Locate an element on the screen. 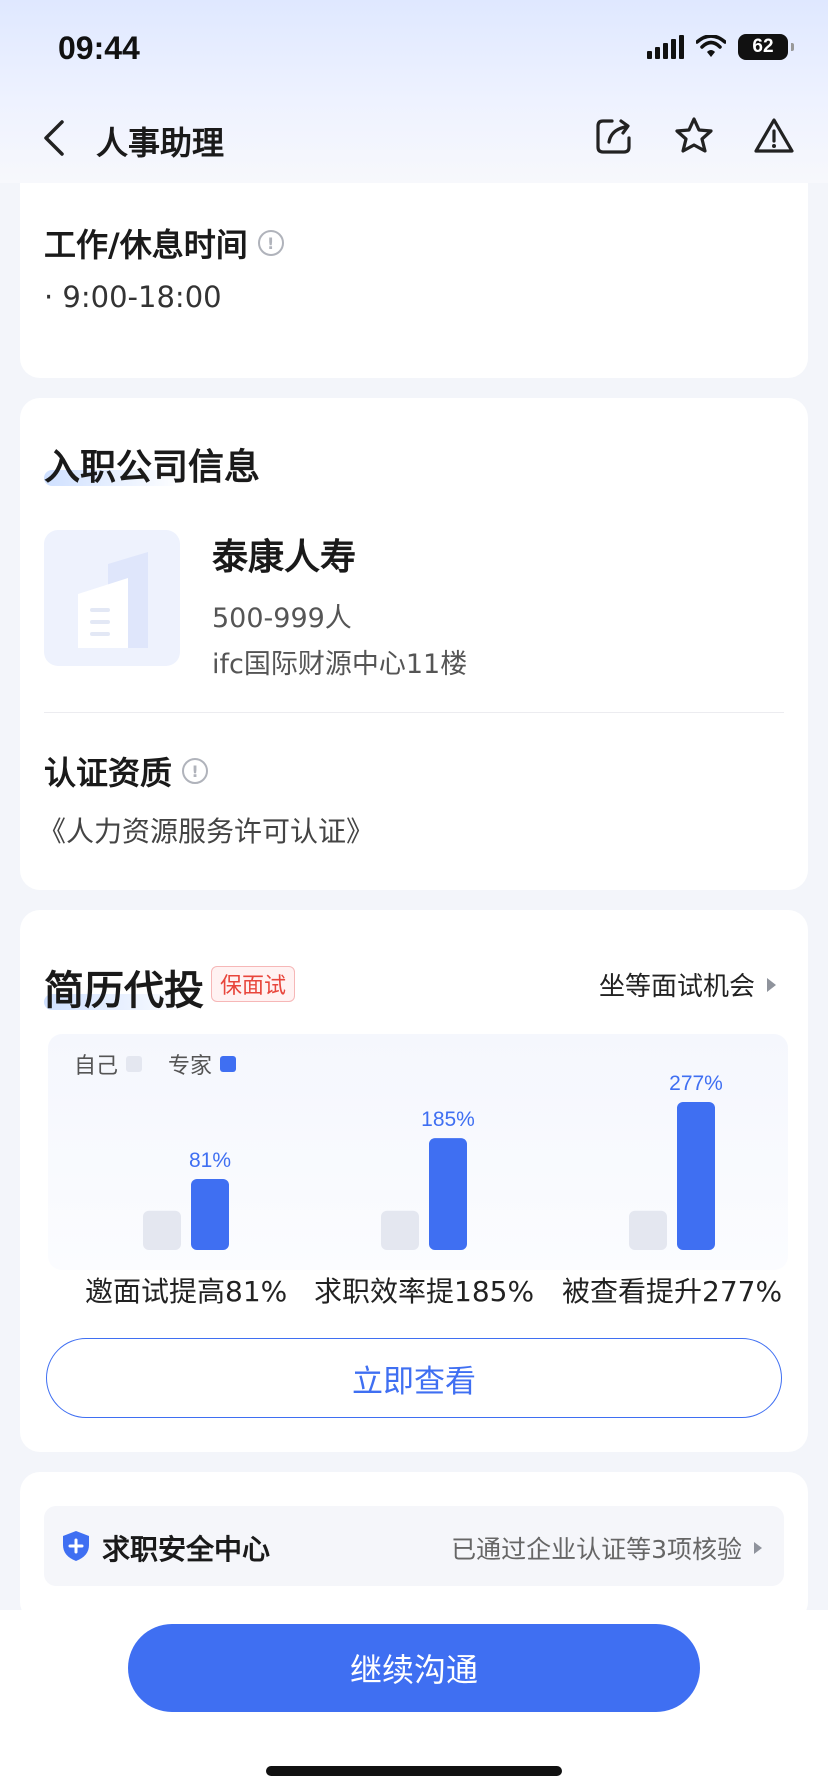 This screenshot has height=1792, width=828. work-time-value: · 9:00-18:00 is located at coordinates (133, 297).